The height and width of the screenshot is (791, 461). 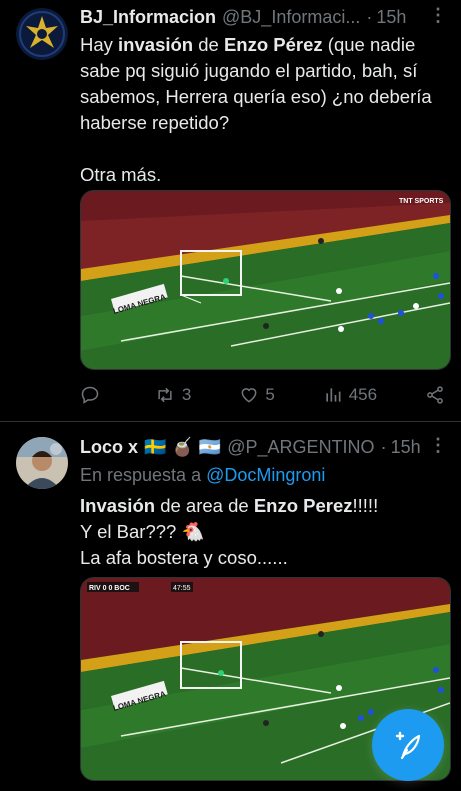 What do you see at coordinates (300, 447) in the screenshot?
I see `handle: @P_ARGENTINO` at bounding box center [300, 447].